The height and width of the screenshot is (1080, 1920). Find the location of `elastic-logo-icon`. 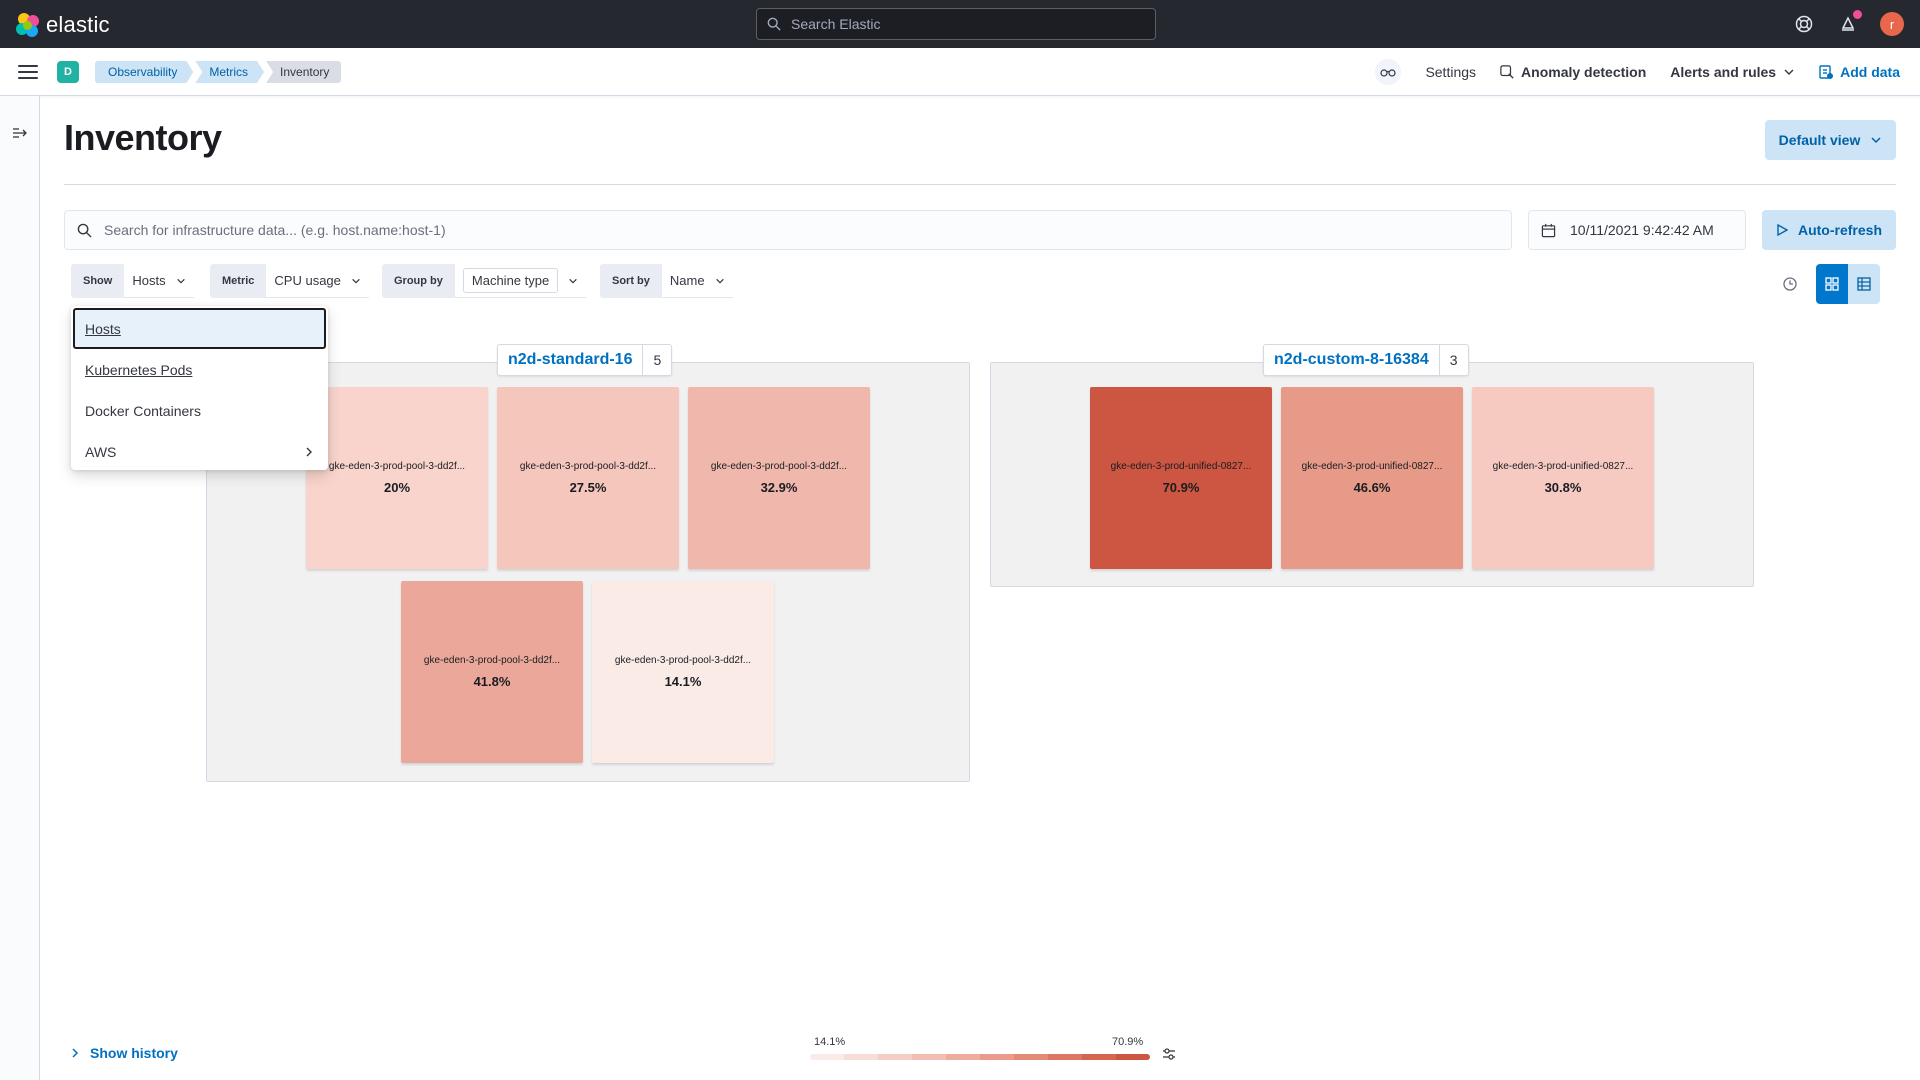

elastic-logo-icon is located at coordinates (28, 25).